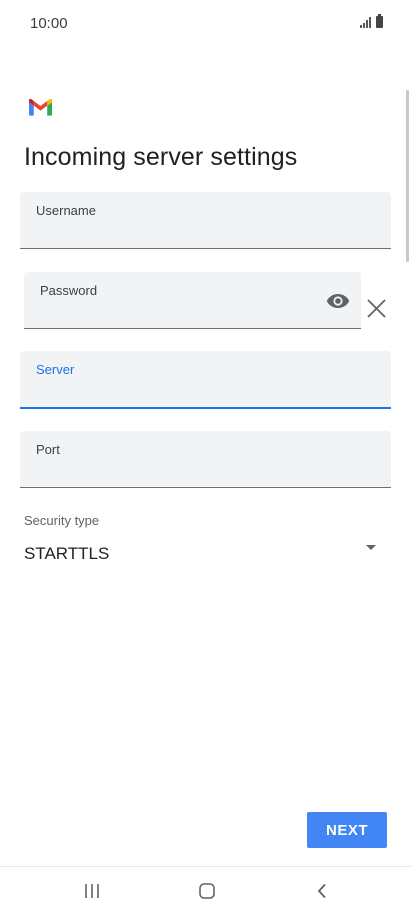 Image resolution: width=411 pixels, height=914 pixels. I want to click on port-field: Port, so click(205, 459).